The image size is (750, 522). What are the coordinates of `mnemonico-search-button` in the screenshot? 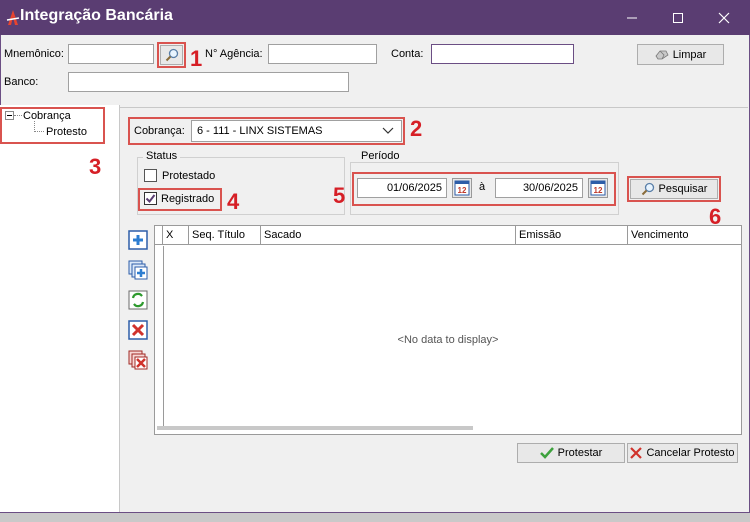 It's located at (171, 55).